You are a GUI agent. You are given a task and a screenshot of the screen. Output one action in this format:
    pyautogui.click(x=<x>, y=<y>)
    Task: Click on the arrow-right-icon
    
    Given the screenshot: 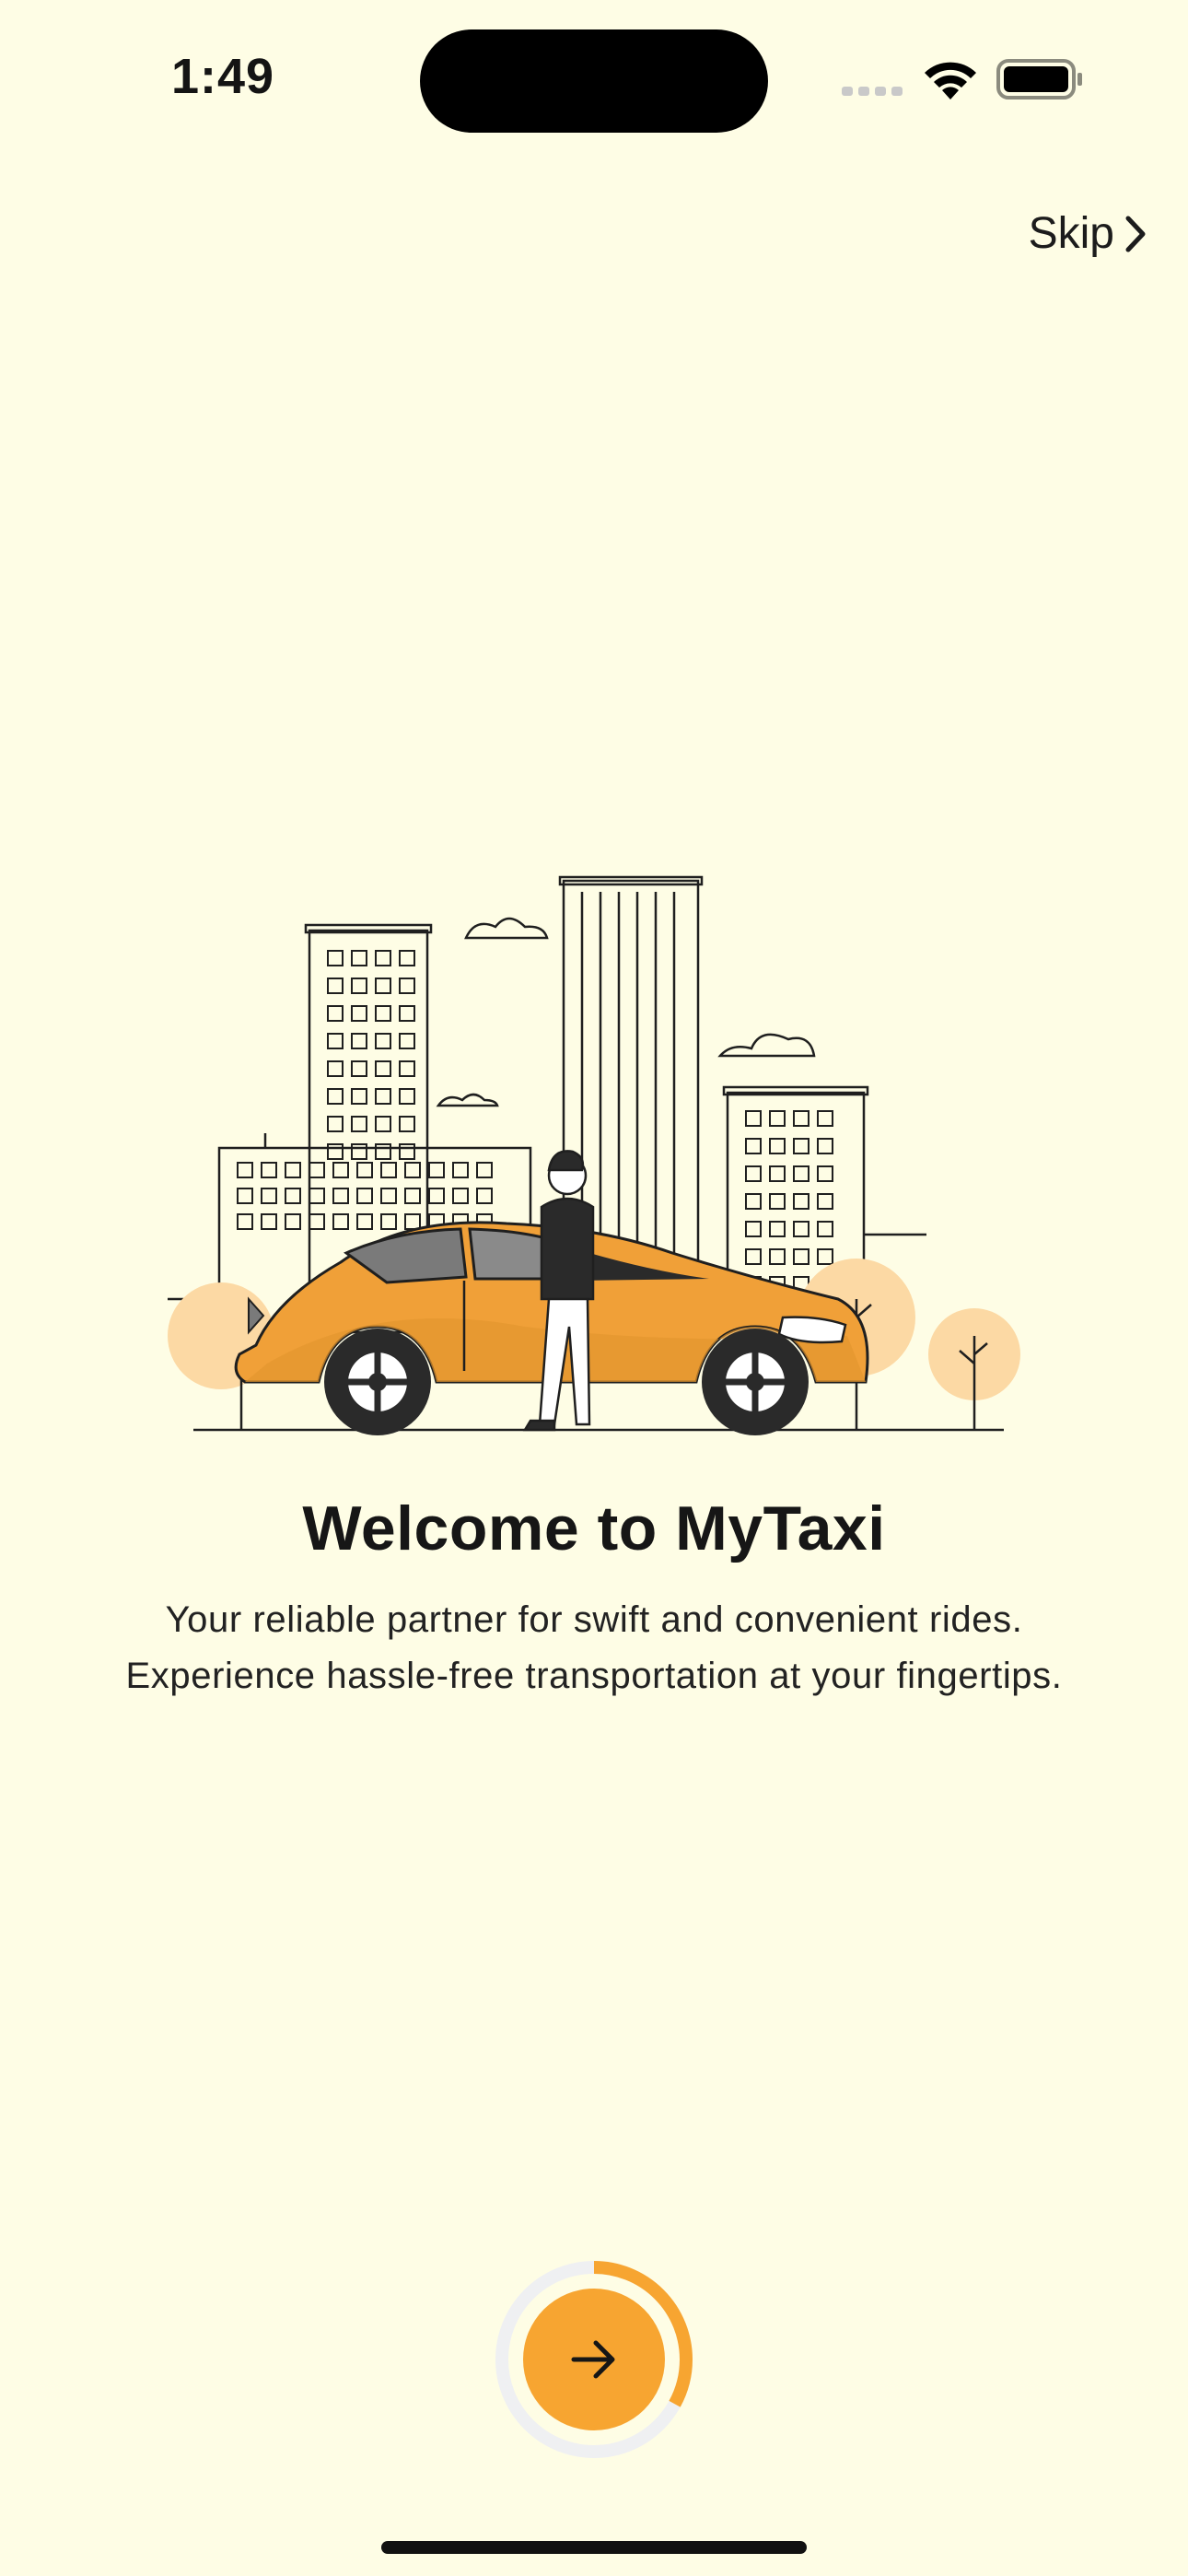 What is the action you would take?
    pyautogui.click(x=593, y=2359)
    